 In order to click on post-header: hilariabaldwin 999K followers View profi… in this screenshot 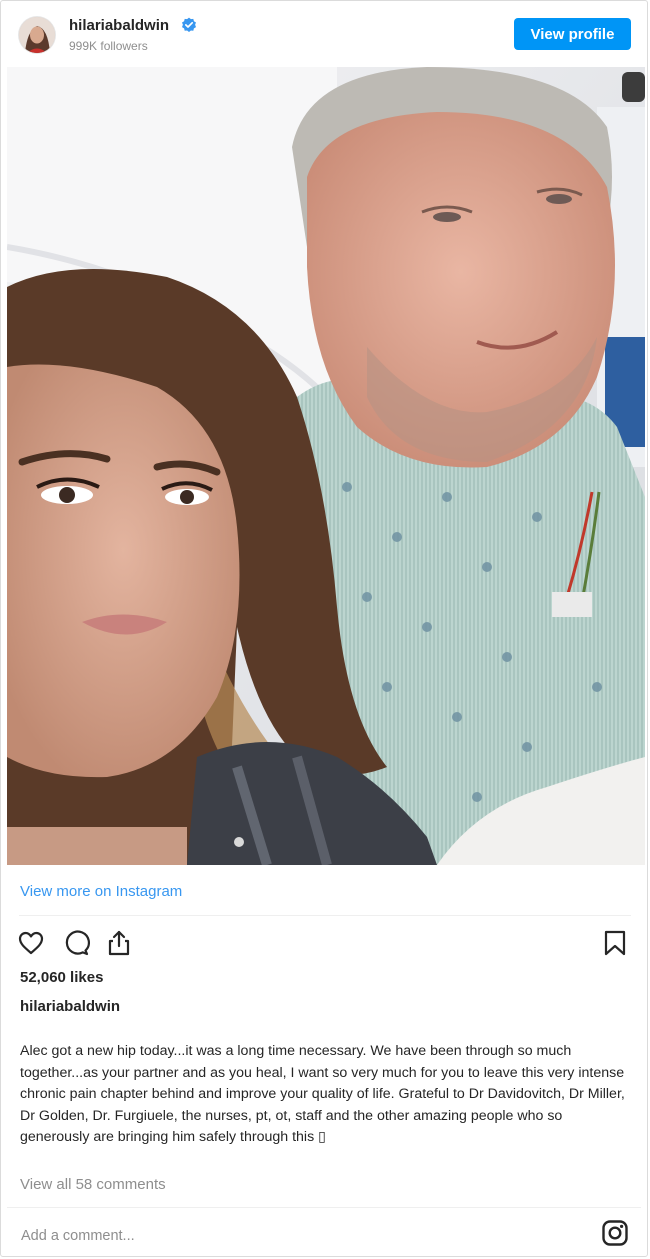, I will do `click(324, 34)`.